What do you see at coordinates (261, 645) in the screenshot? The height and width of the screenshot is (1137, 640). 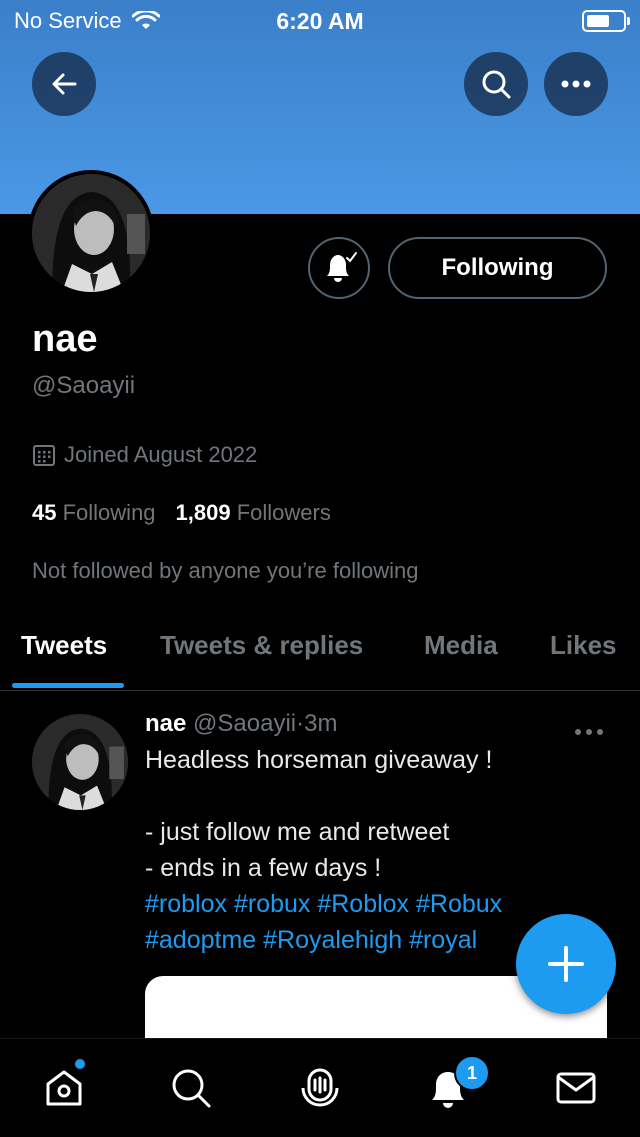 I see `tab-tweets-replies: Tweets & replies` at bounding box center [261, 645].